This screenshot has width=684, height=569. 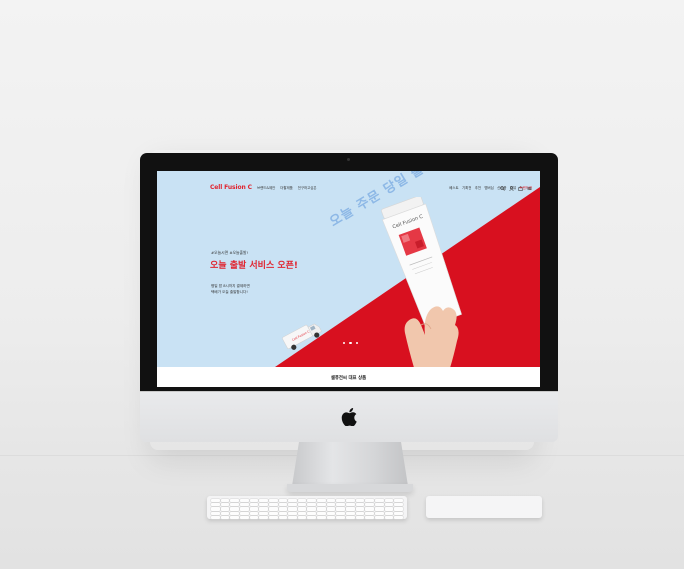 I want to click on menu-item: 기획전, so click(x=466, y=187).